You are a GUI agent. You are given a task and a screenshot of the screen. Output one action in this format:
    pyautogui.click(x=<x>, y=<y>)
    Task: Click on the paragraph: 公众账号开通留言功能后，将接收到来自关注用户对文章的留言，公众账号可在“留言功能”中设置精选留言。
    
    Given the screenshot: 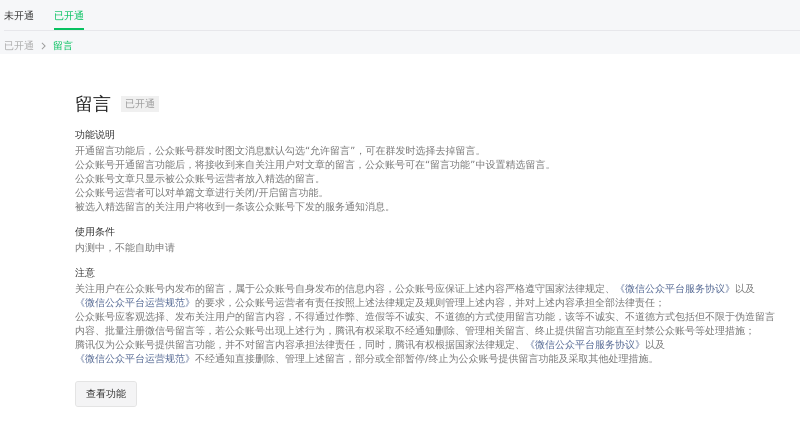 What is the action you would take?
    pyautogui.click(x=315, y=166)
    